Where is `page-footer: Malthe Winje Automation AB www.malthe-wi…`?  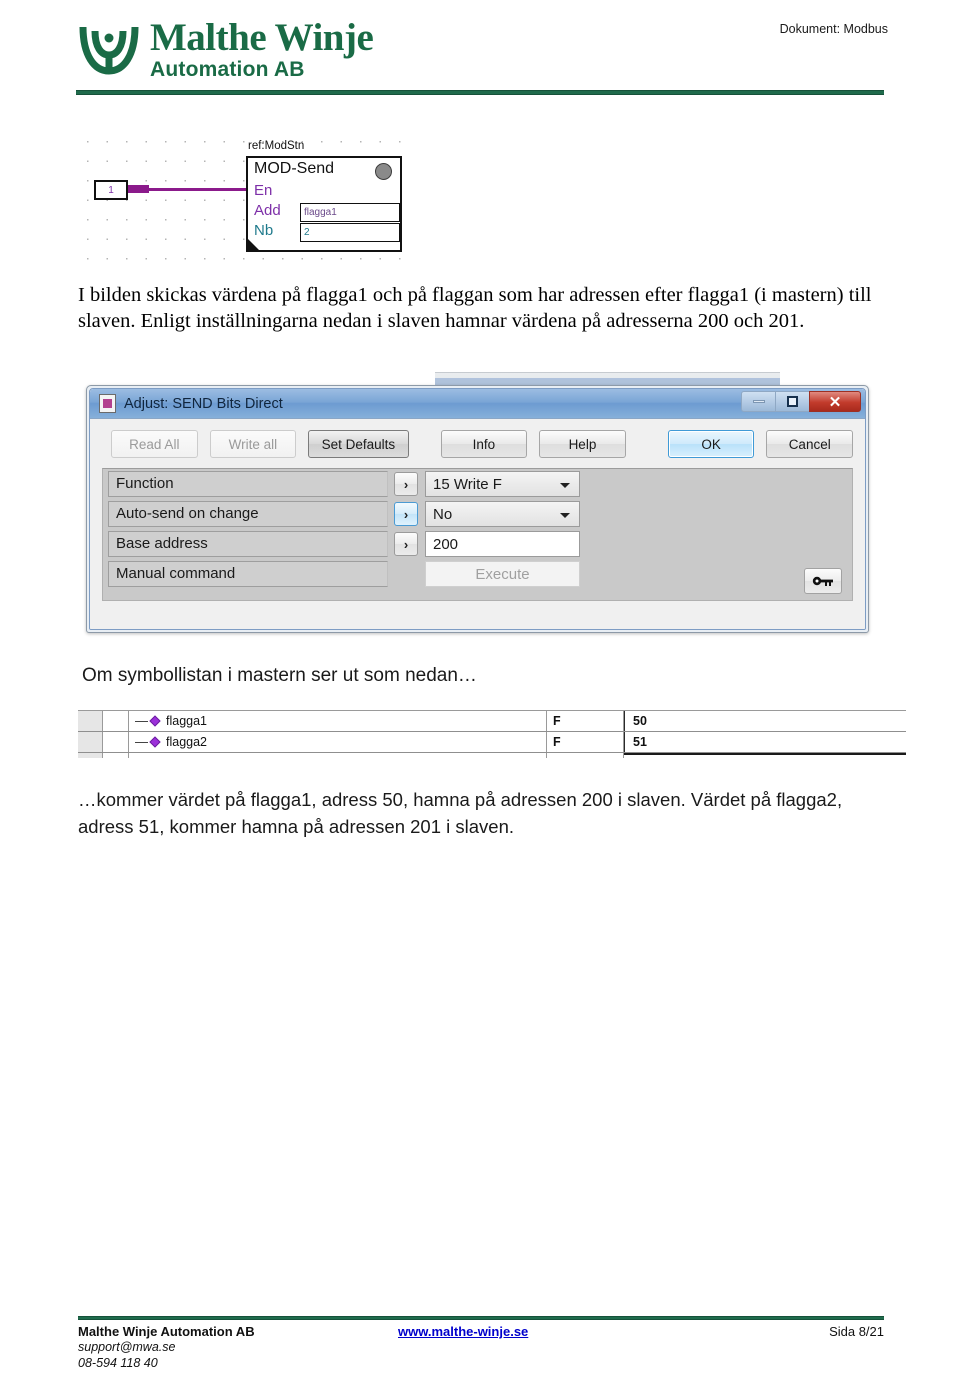 page-footer: Malthe Winje Automation AB www.malthe-wi… is located at coordinates (481, 1347).